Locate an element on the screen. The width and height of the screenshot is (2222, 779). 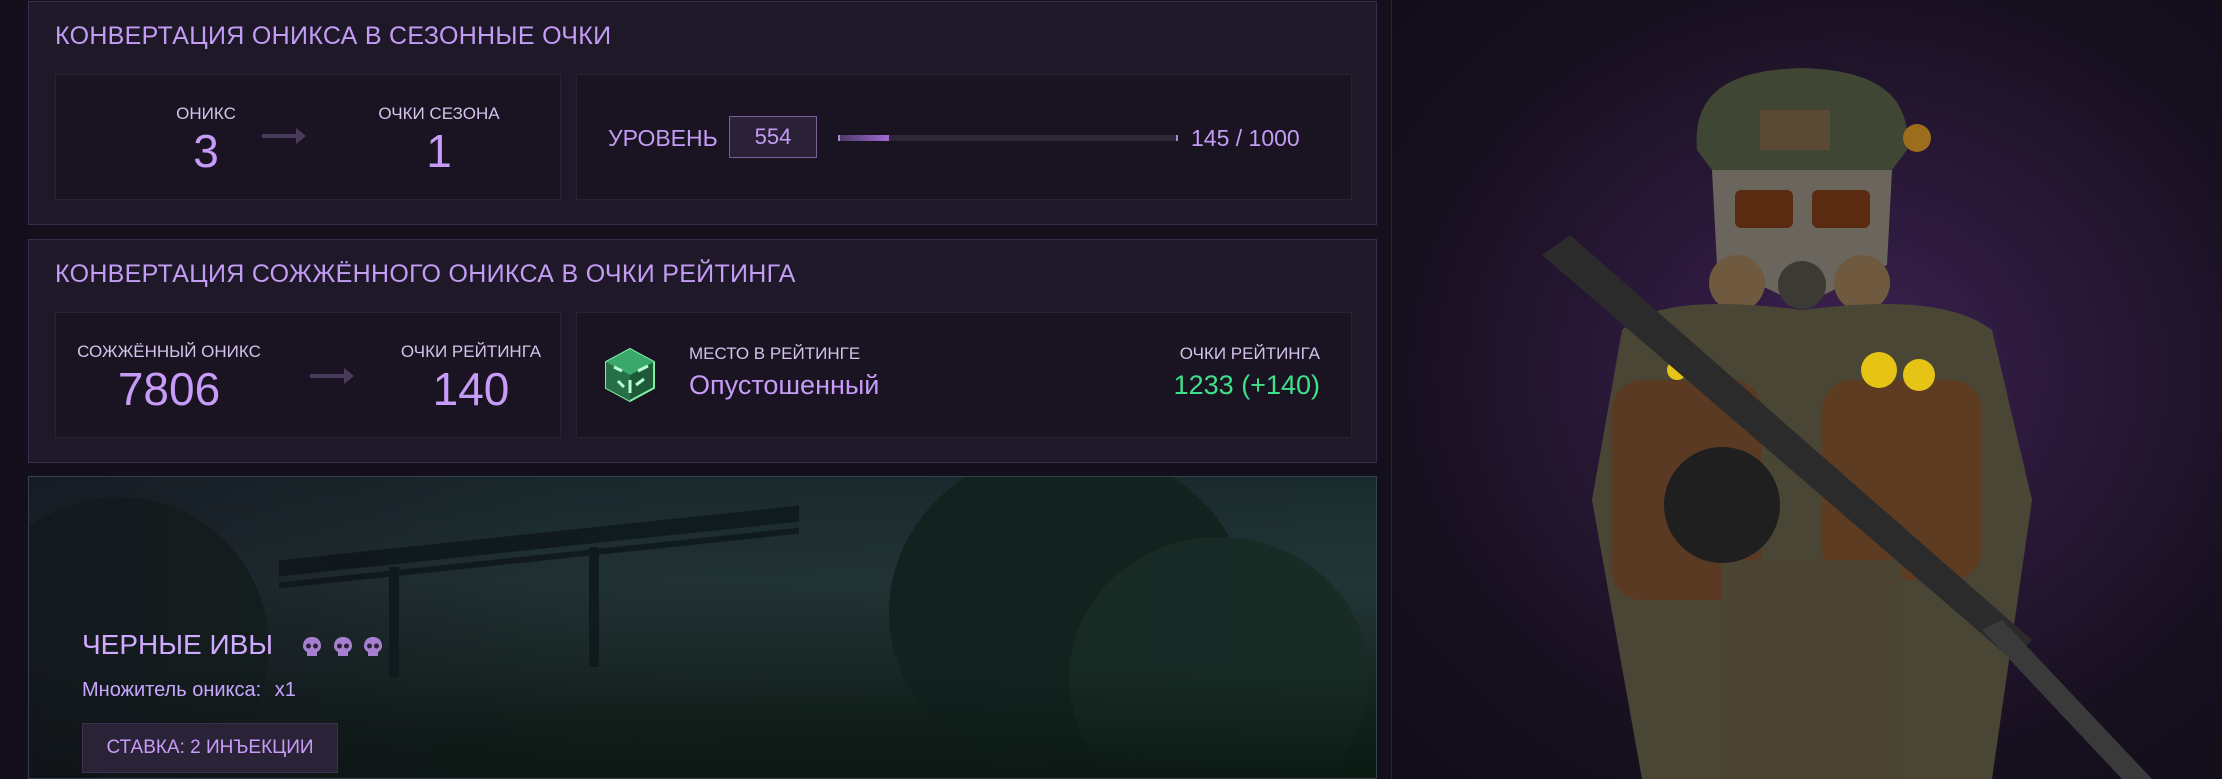
burned-onyx-value: 7806 is located at coordinates (169, 389).